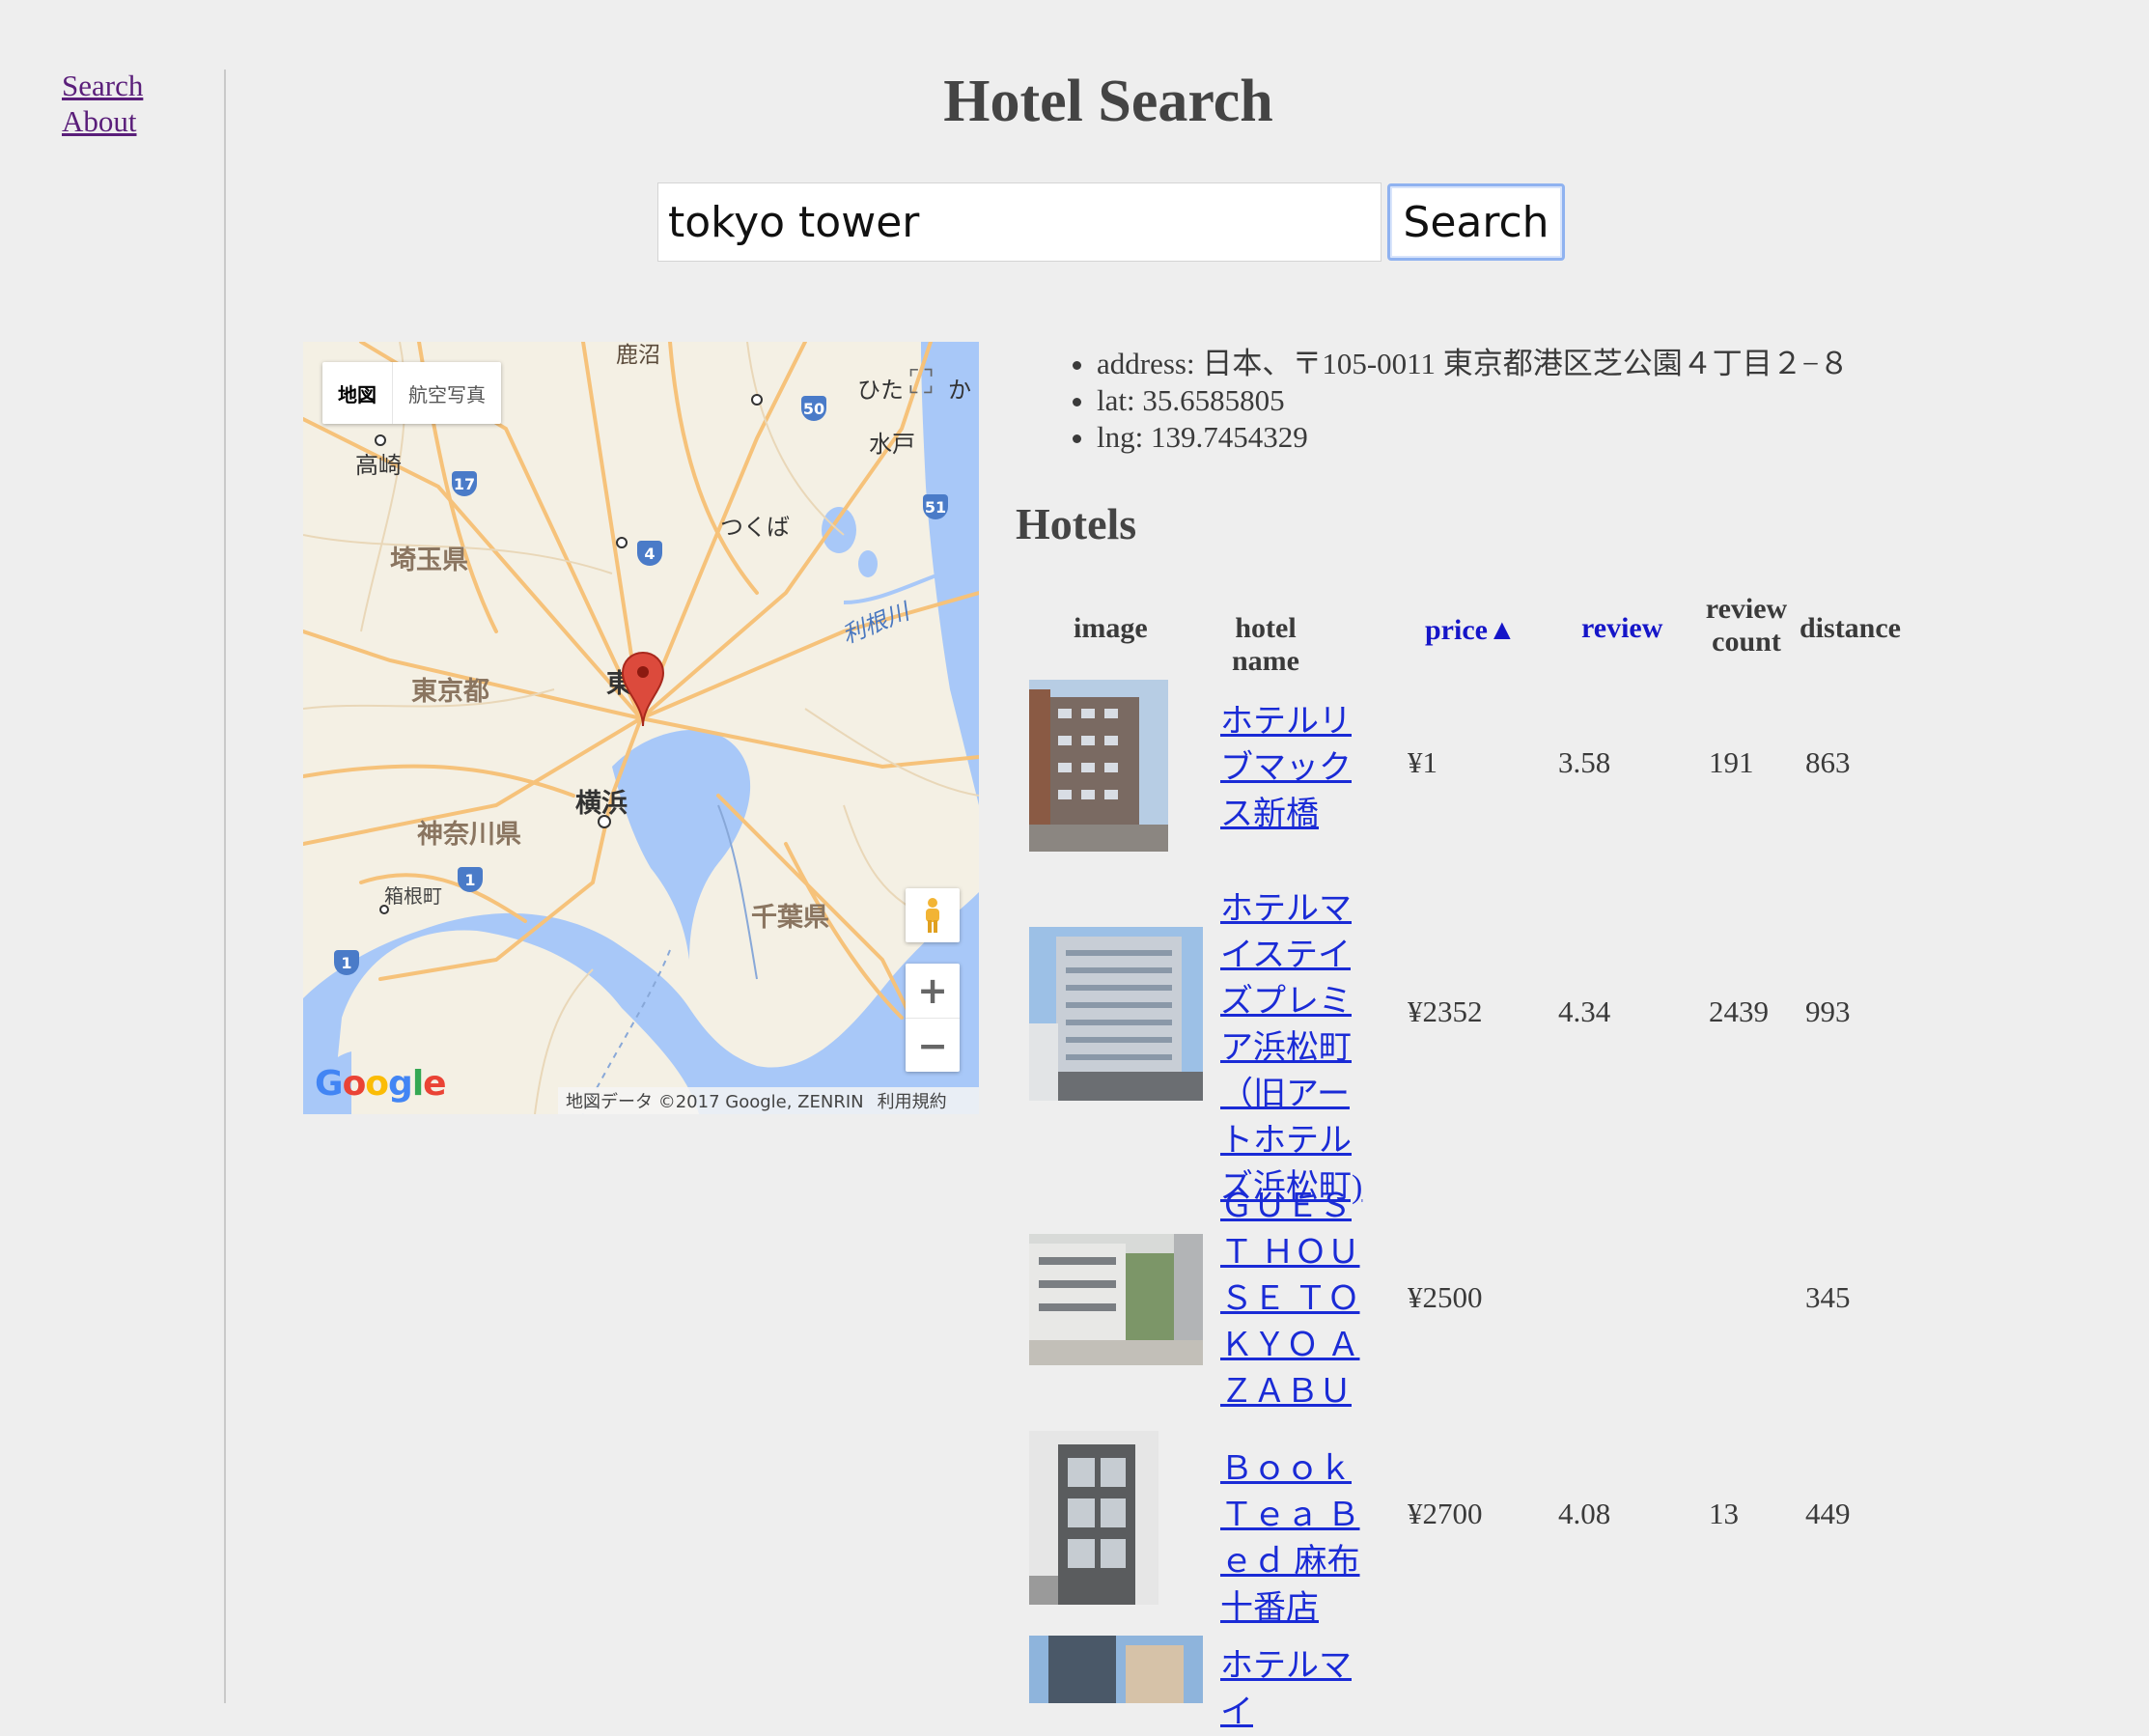  What do you see at coordinates (1422, 762) in the screenshot?
I see `price-cell: ¥1` at bounding box center [1422, 762].